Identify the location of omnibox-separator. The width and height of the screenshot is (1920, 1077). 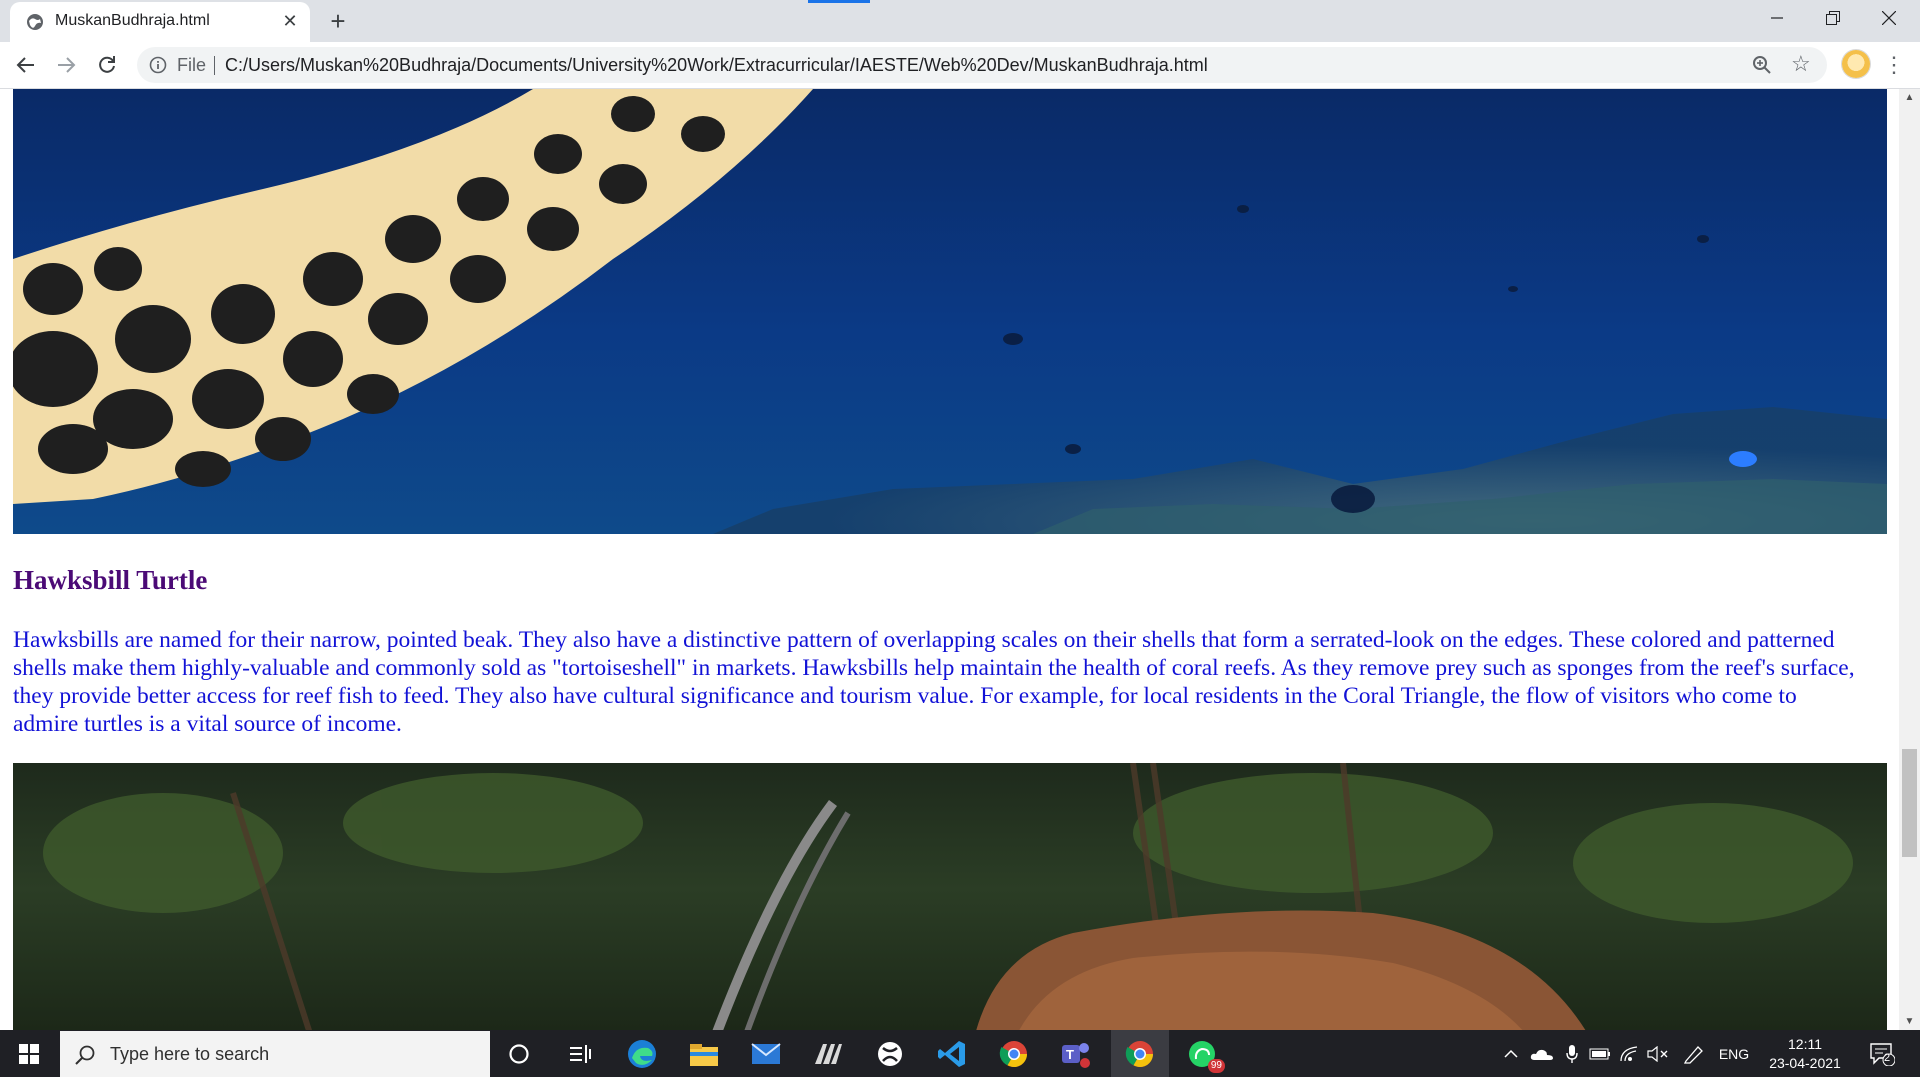
(214, 65).